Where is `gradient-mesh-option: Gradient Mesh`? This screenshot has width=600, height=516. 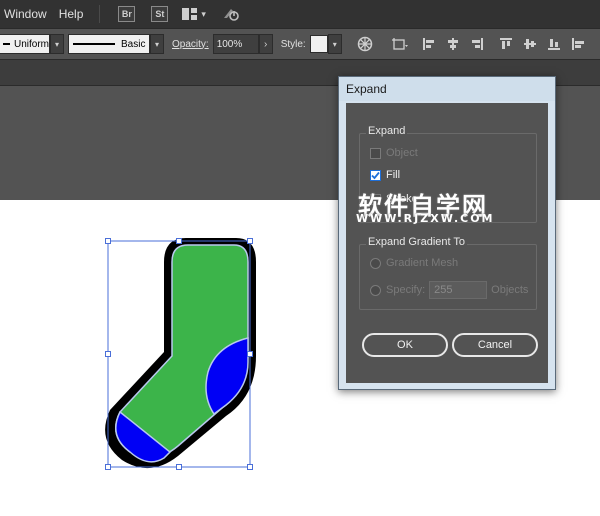 gradient-mesh-option: Gradient Mesh is located at coordinates (414, 263).